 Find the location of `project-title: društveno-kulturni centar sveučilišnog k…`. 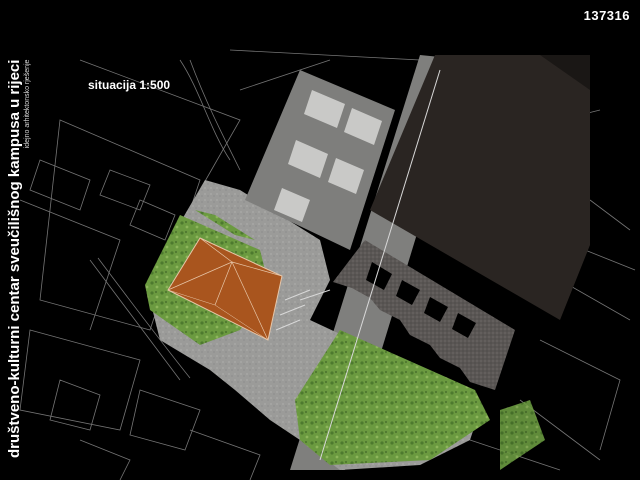

project-title: društveno-kulturni centar sveučilišnog k… is located at coordinates (14, 258).